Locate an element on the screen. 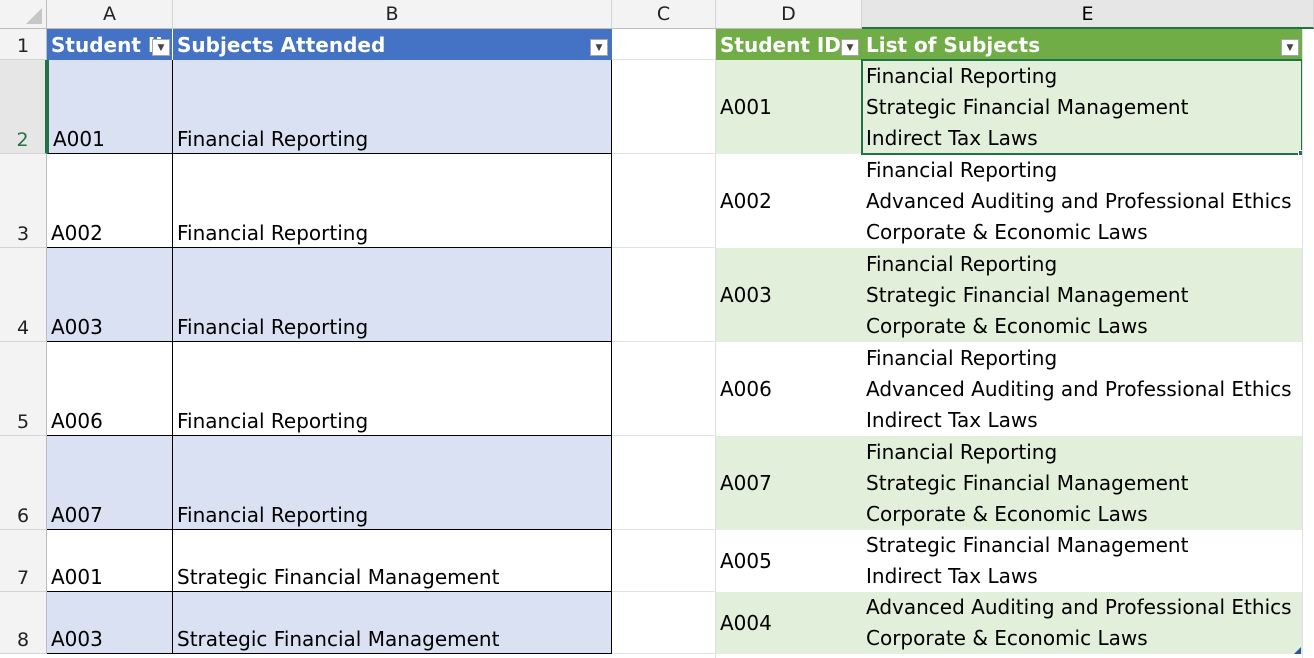 This screenshot has width=1314, height=658. table1-header-student-id-label: Student II is located at coordinates (107, 44).